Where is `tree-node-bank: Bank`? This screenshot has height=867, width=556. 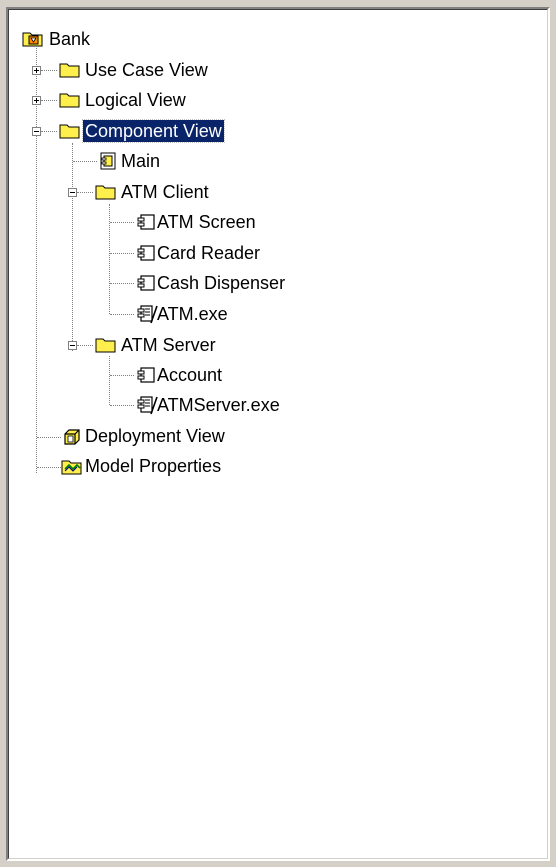
tree-node-bank: Bank is located at coordinates (69, 39).